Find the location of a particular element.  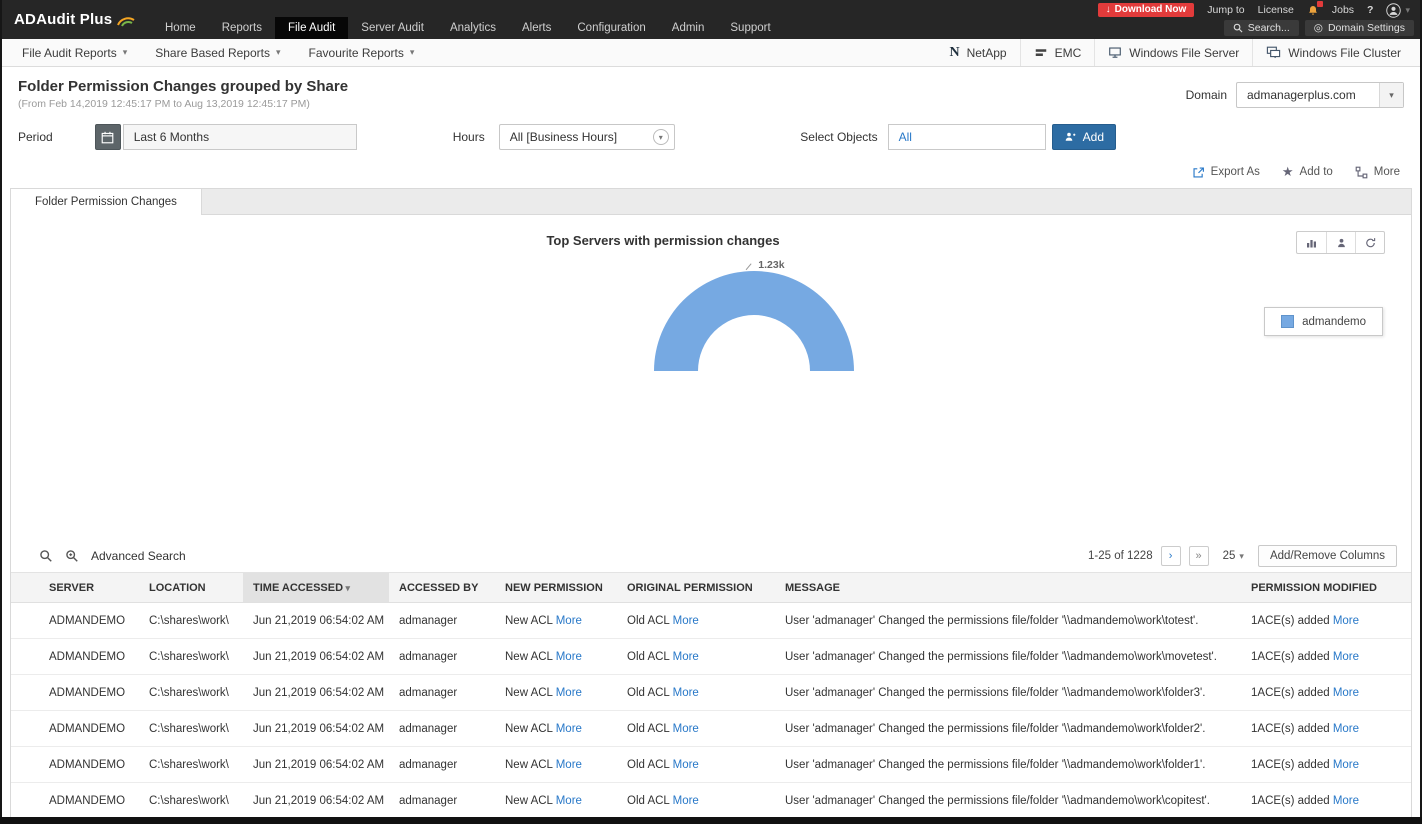

more-actions-button: More is located at coordinates (1377, 172).